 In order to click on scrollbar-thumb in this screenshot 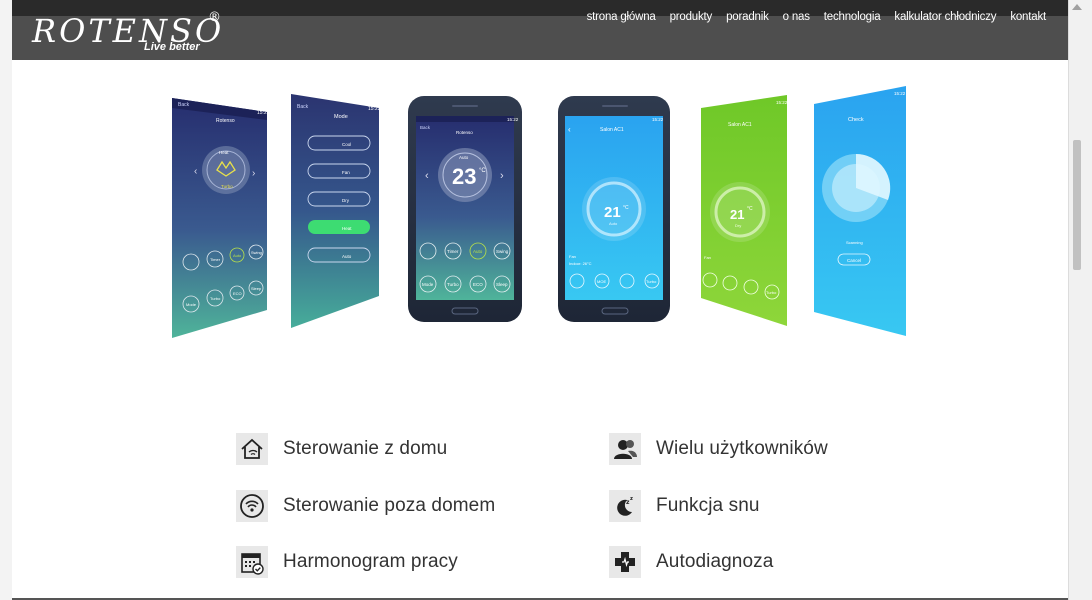, I will do `click(1077, 205)`.